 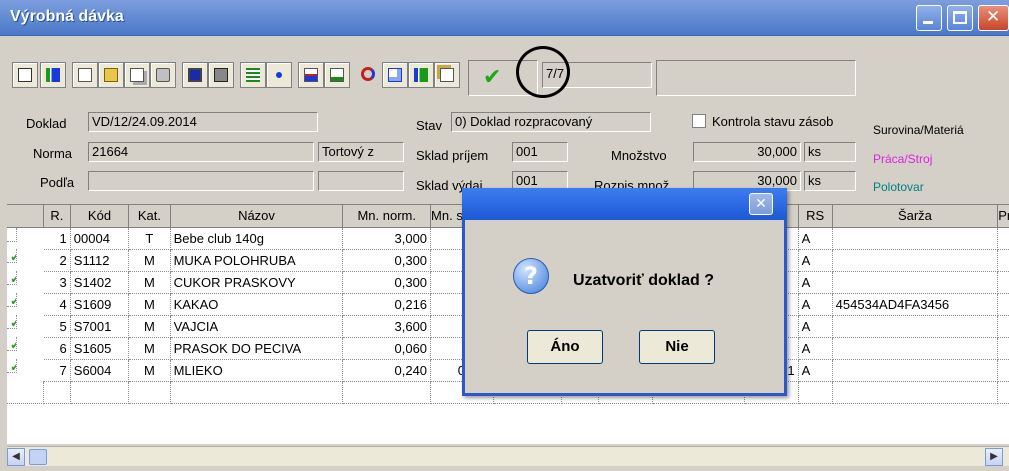 I want to click on copy-icon, so click(x=137, y=75).